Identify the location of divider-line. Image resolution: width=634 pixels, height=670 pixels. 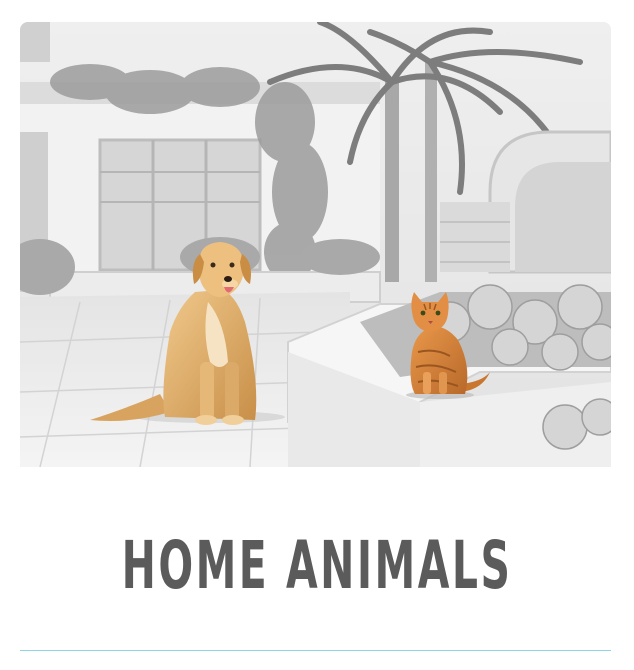
(315, 650).